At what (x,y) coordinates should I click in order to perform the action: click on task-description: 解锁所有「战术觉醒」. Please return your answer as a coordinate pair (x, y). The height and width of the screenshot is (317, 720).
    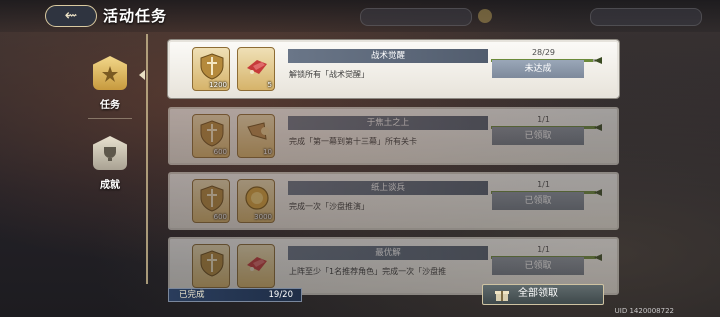
    Looking at the image, I should click on (329, 74).